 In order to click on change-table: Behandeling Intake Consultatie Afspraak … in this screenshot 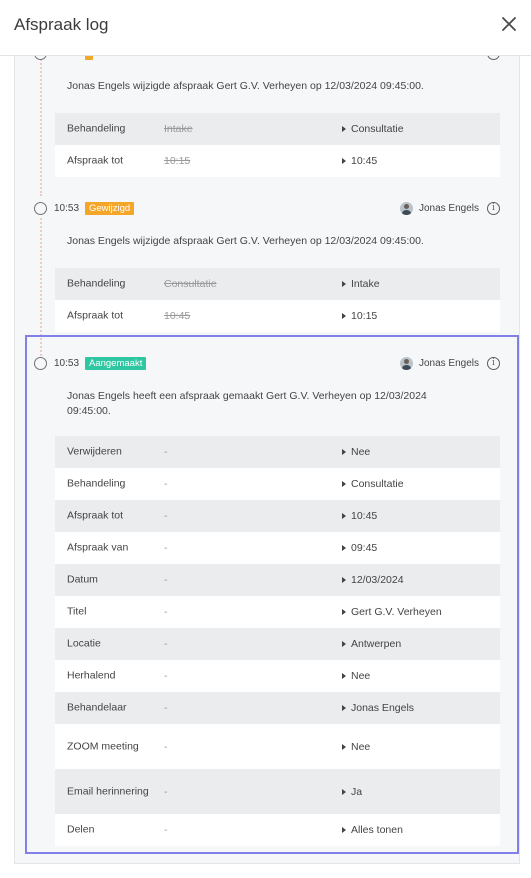, I will do `click(277, 145)`.